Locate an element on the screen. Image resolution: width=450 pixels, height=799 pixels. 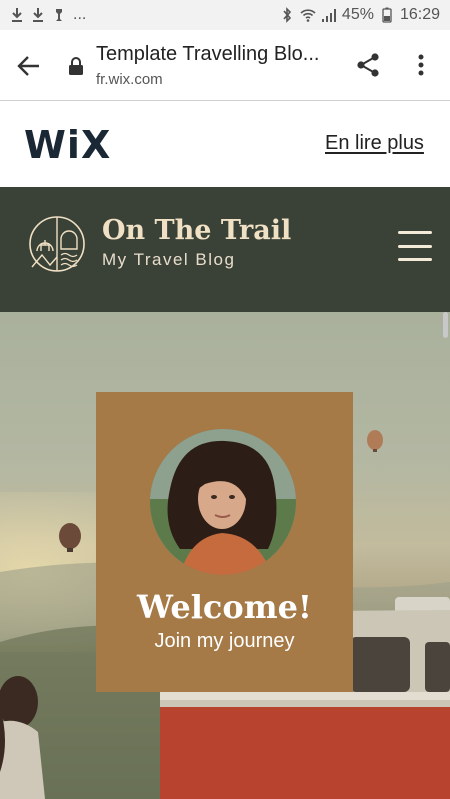
battery-percent: 45% is located at coordinates (357, 14).